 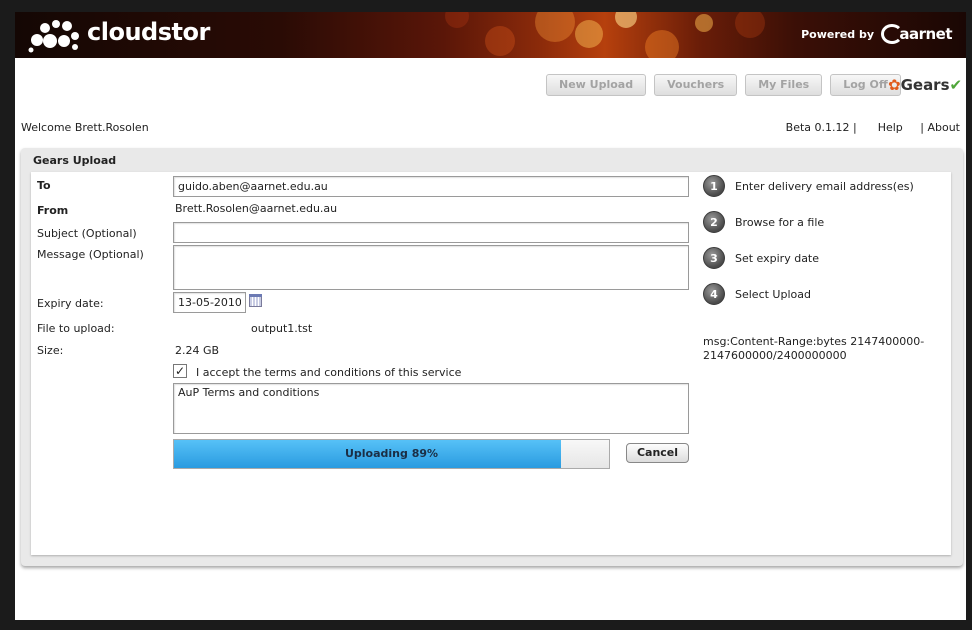 What do you see at coordinates (431, 186) in the screenshot?
I see `to-field` at bounding box center [431, 186].